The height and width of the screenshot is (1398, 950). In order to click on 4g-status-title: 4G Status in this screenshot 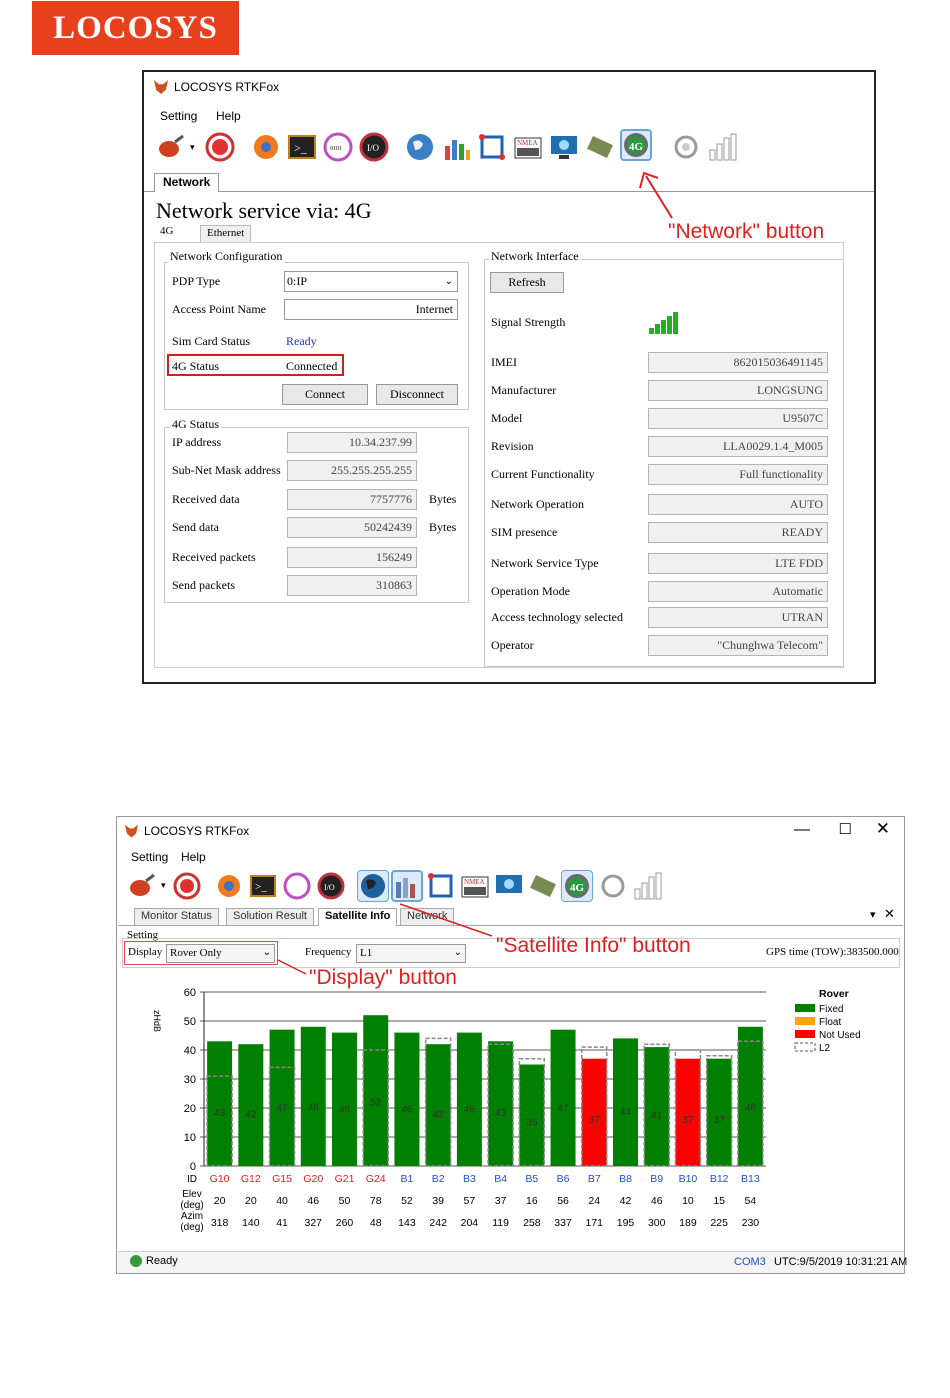, I will do `click(196, 424)`.